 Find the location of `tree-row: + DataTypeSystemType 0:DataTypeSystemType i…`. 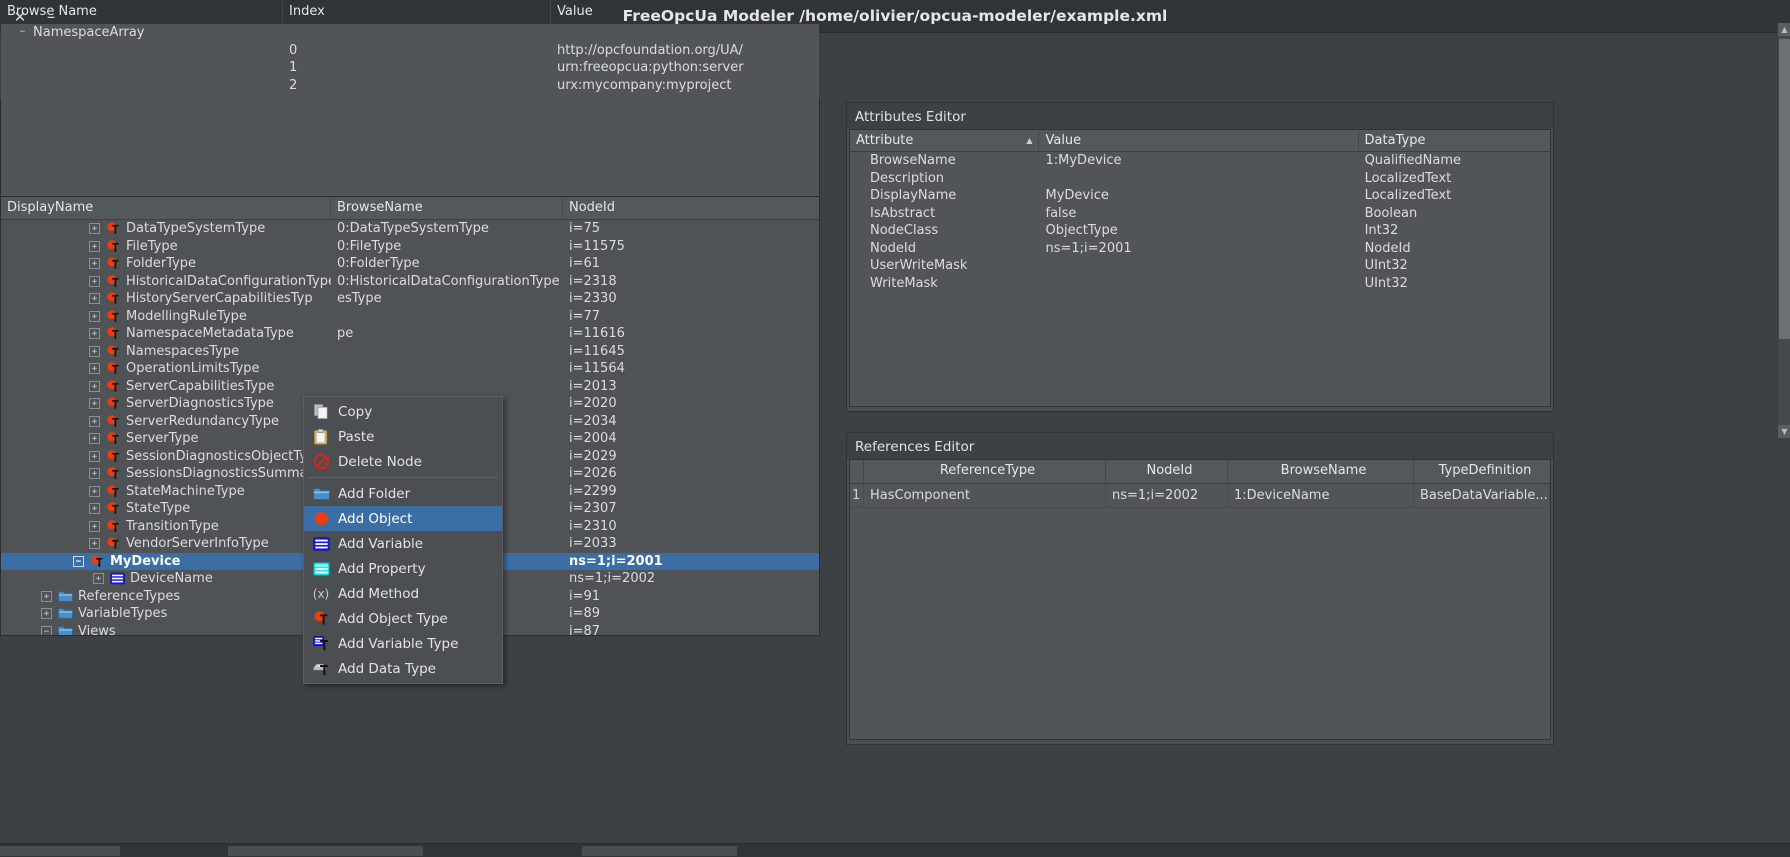

tree-row: + DataTypeSystemType 0:DataTypeSystemType i… is located at coordinates (410, 229).